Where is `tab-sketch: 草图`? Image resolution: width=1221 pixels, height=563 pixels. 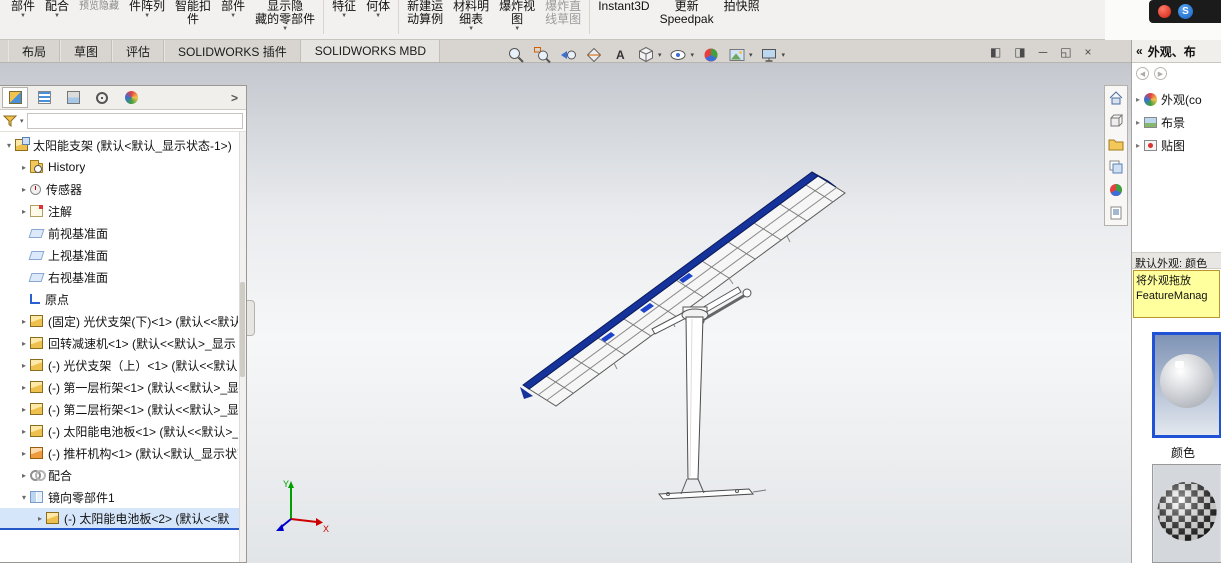
tab-sketch: 草图 is located at coordinates (86, 51).